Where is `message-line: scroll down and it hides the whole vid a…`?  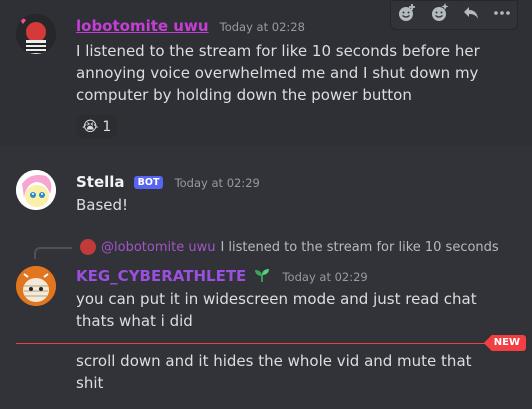
message-line: scroll down and it hides the whole vid a… is located at coordinates (274, 361).